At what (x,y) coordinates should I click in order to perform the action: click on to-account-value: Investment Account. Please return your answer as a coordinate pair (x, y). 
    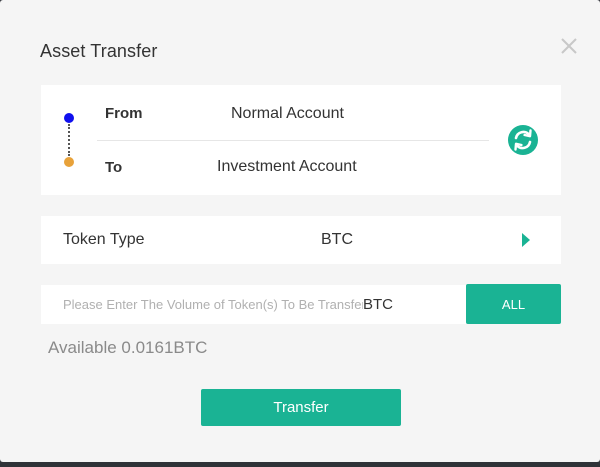
    Looking at the image, I should click on (287, 167).